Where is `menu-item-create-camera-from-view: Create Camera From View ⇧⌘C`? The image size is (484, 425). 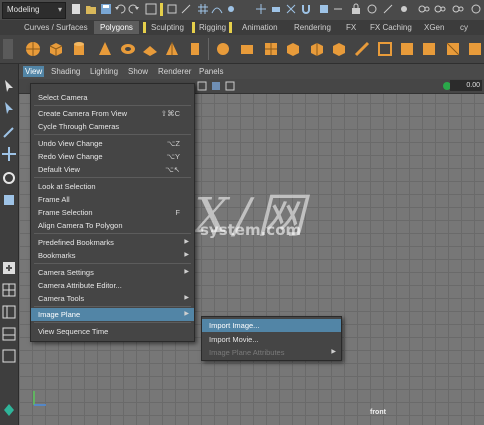 menu-item-create-camera-from-view: Create Camera From View ⇧⌘C is located at coordinates (112, 113).